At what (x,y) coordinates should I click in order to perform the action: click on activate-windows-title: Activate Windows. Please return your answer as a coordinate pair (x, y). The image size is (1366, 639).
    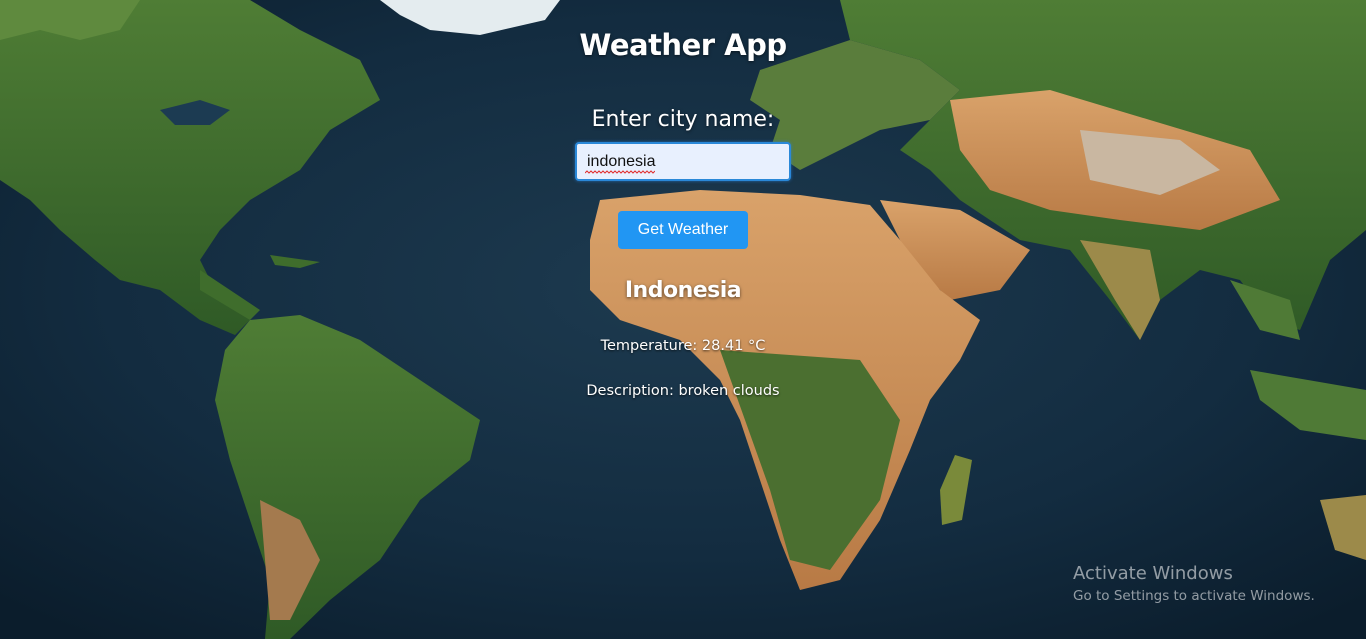
    Looking at the image, I should click on (1153, 573).